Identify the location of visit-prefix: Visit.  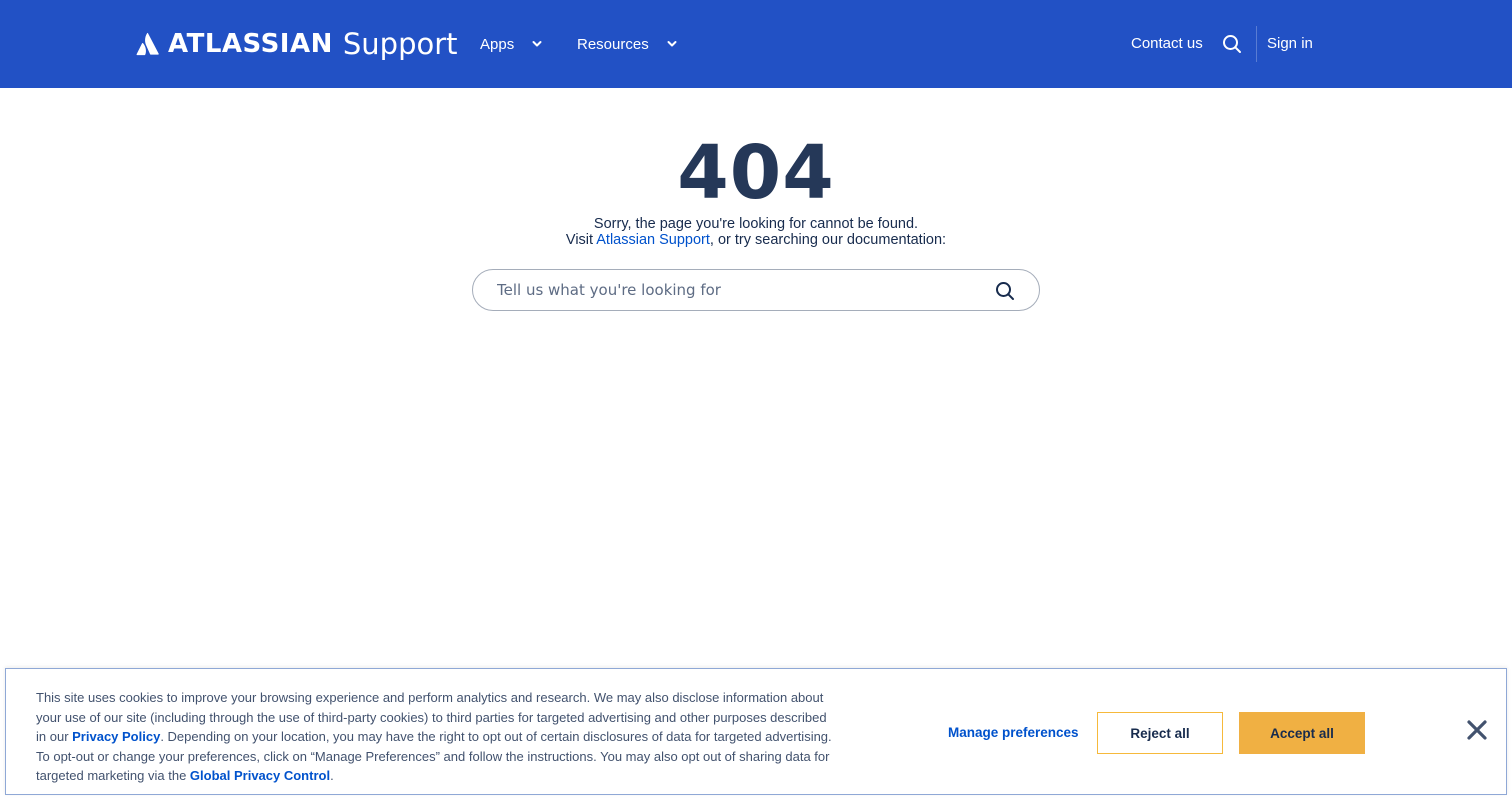
(581, 240).